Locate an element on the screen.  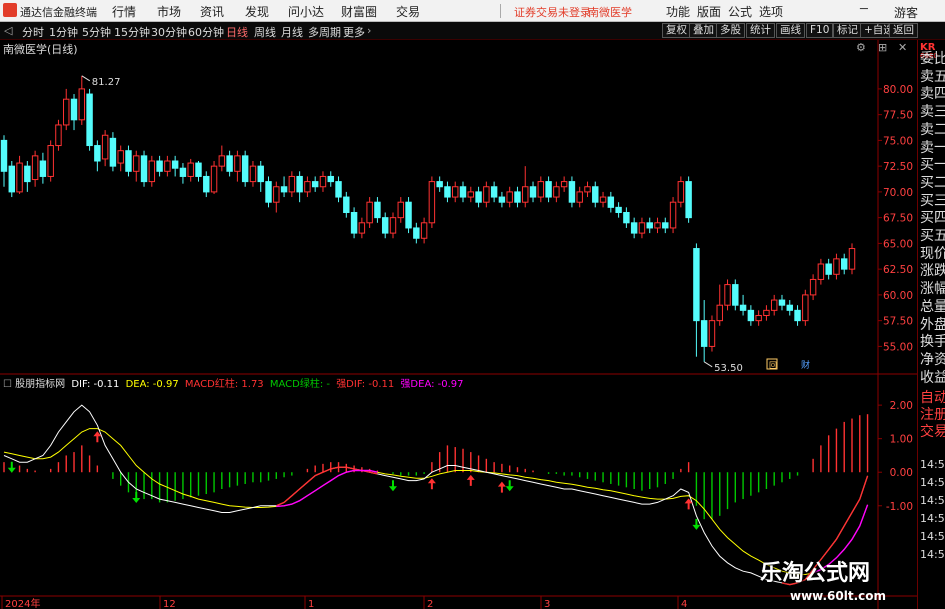
y-tick-label: 67.50 is located at coordinates (898, 219).